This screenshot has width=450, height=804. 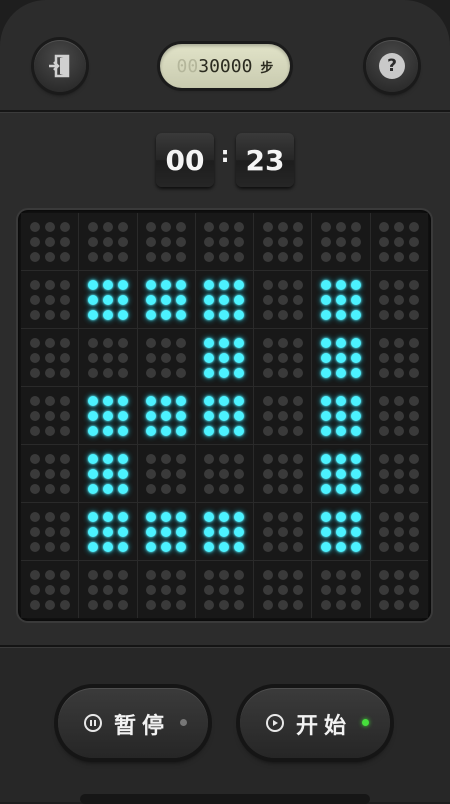 What do you see at coordinates (133, 723) in the screenshot?
I see `pause-button: 暂停` at bounding box center [133, 723].